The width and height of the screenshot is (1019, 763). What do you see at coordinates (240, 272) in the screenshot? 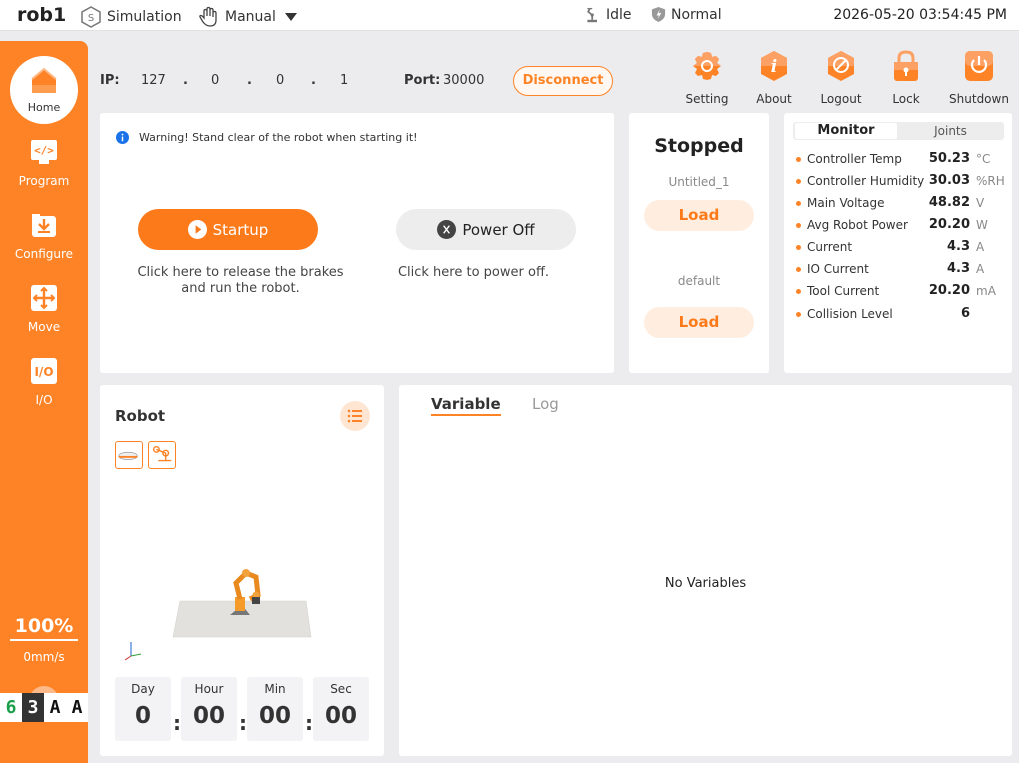
I see `startup-hint-line-1: Click here to release the brakes` at bounding box center [240, 272].